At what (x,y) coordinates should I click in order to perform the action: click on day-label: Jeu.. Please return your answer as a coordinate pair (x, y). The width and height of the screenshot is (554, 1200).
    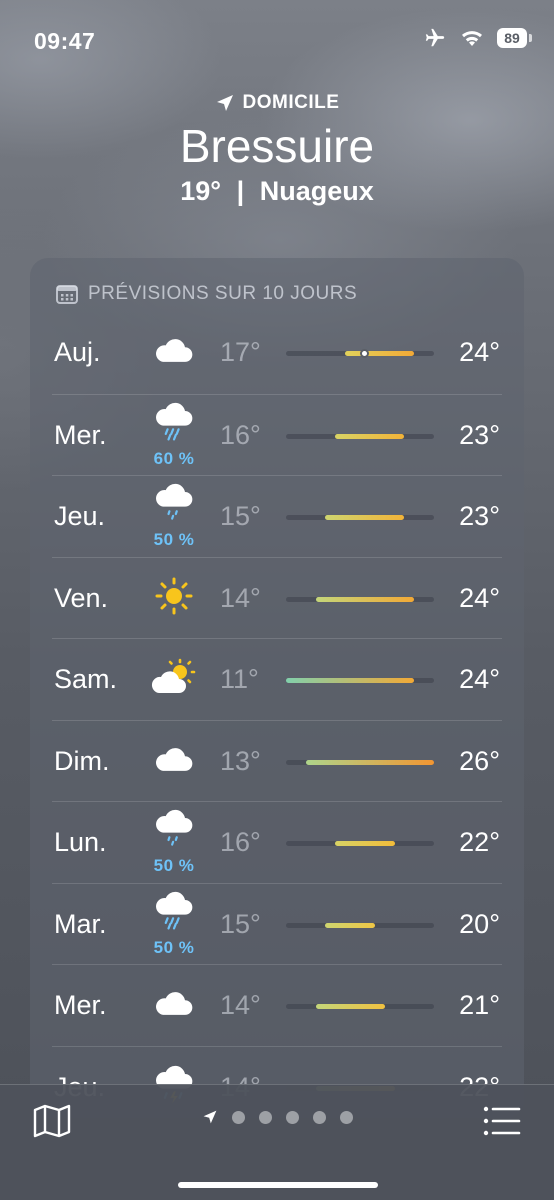
    Looking at the image, I should click on (80, 516).